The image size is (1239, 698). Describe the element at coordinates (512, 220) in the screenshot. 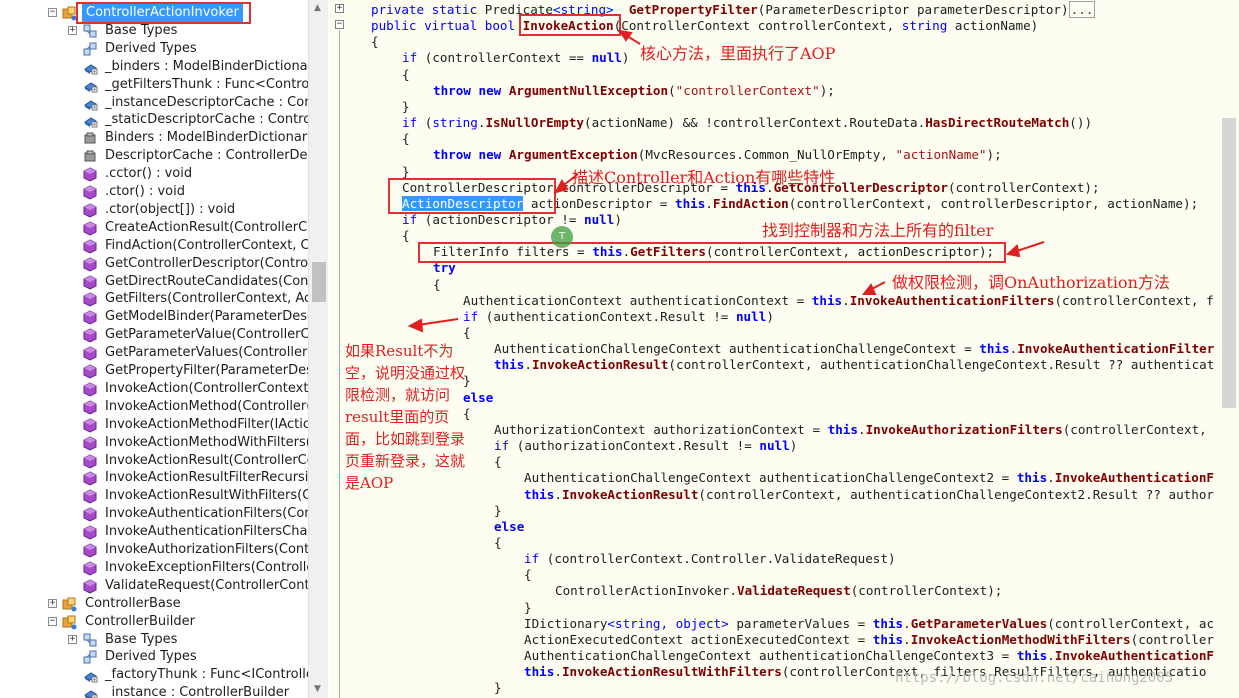

I see `code-line: if (actionDescriptor != null)` at that location.